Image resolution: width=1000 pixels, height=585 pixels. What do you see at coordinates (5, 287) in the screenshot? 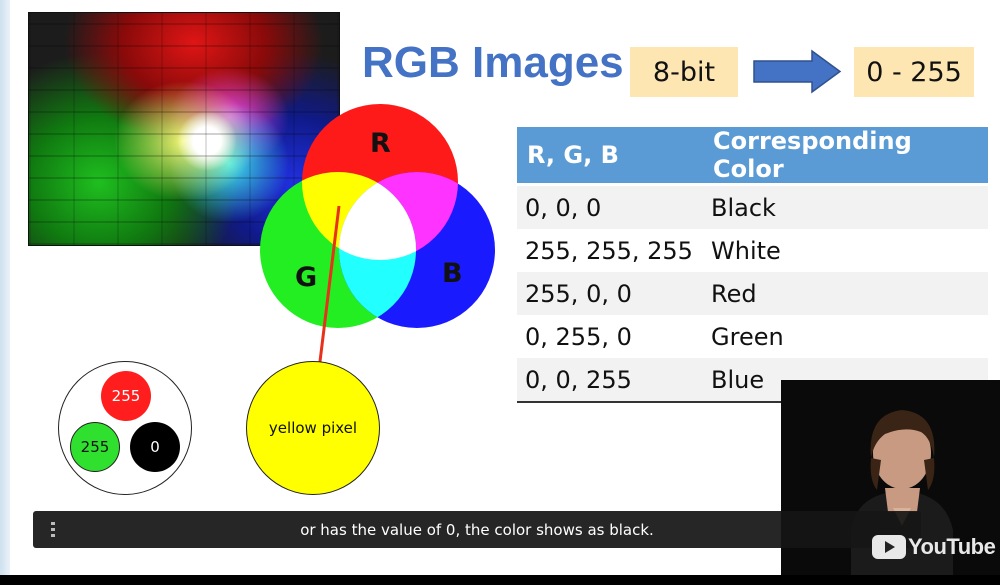
I see `slide-left-edge` at bounding box center [5, 287].